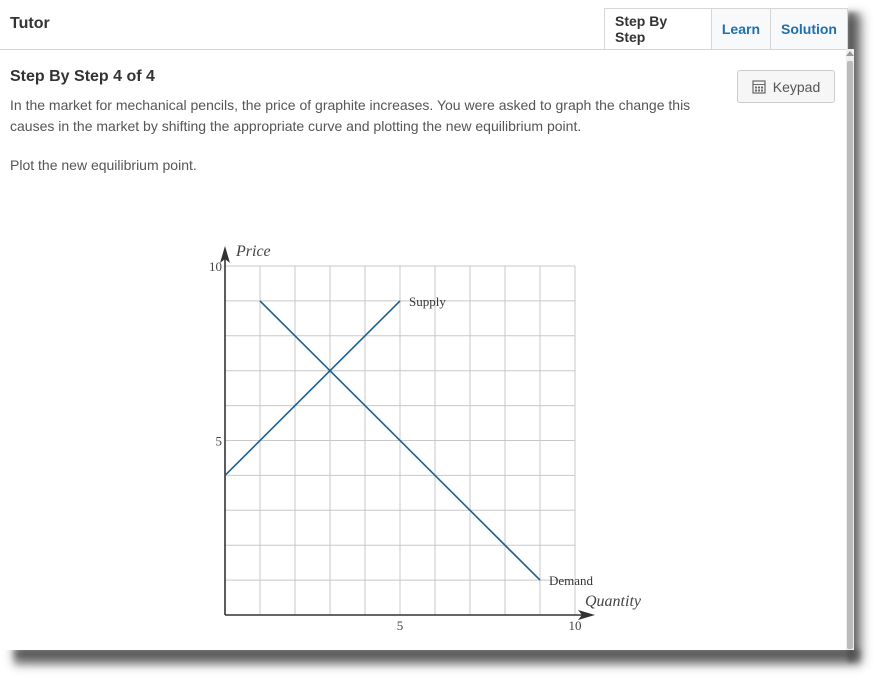 The image size is (892, 689). I want to click on y-tick-label: 10, so click(215, 266).